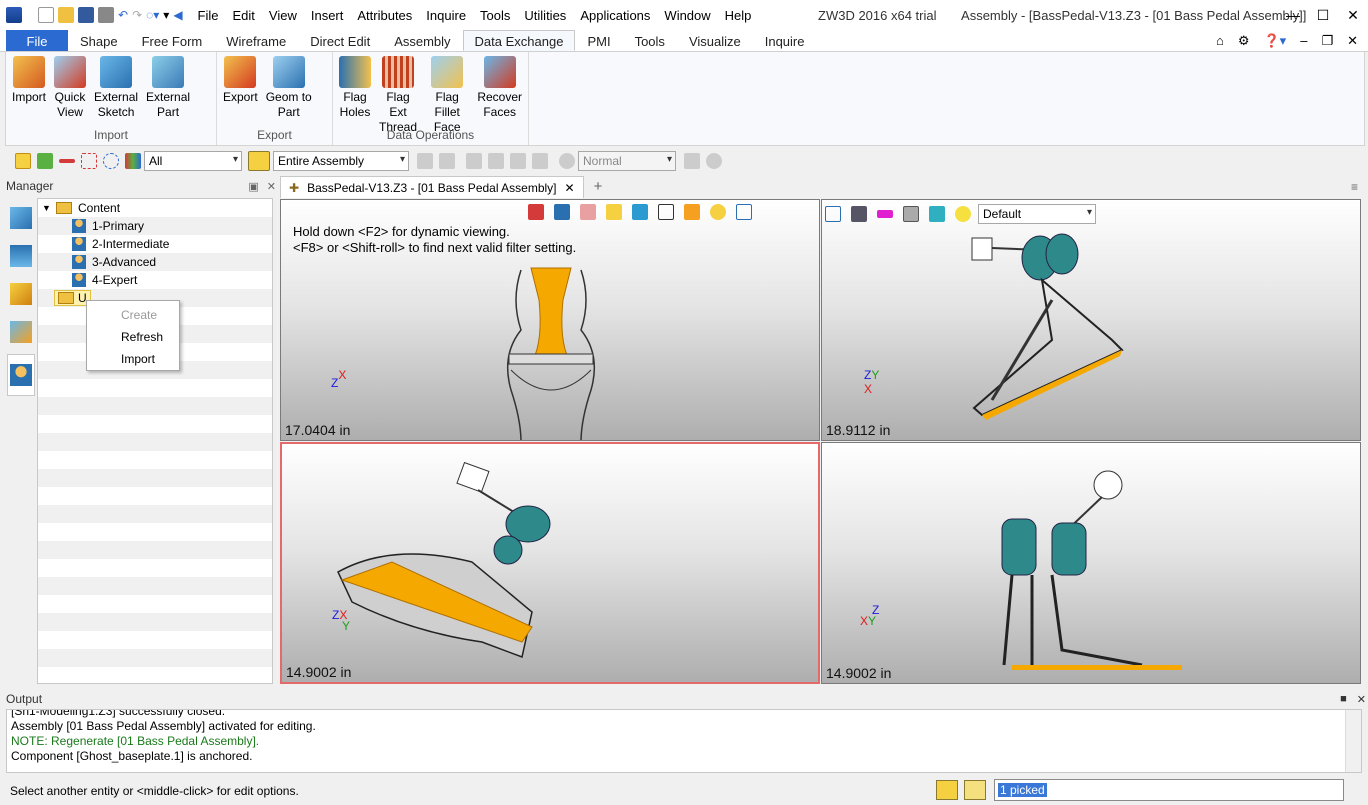 Image resolution: width=1368 pixels, height=805 pixels. Describe the element at coordinates (446, 15) in the screenshot. I see `menu-inquire: Inquire` at that location.